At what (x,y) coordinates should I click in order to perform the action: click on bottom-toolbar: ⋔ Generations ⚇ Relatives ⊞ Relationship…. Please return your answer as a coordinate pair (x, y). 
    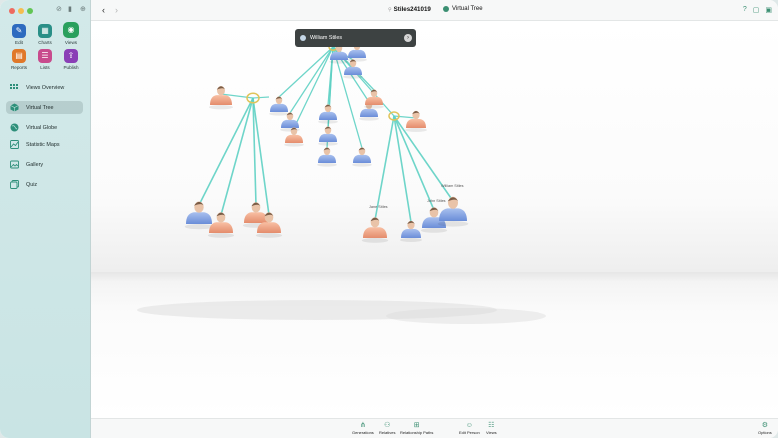
    Looking at the image, I should click on (434, 428).